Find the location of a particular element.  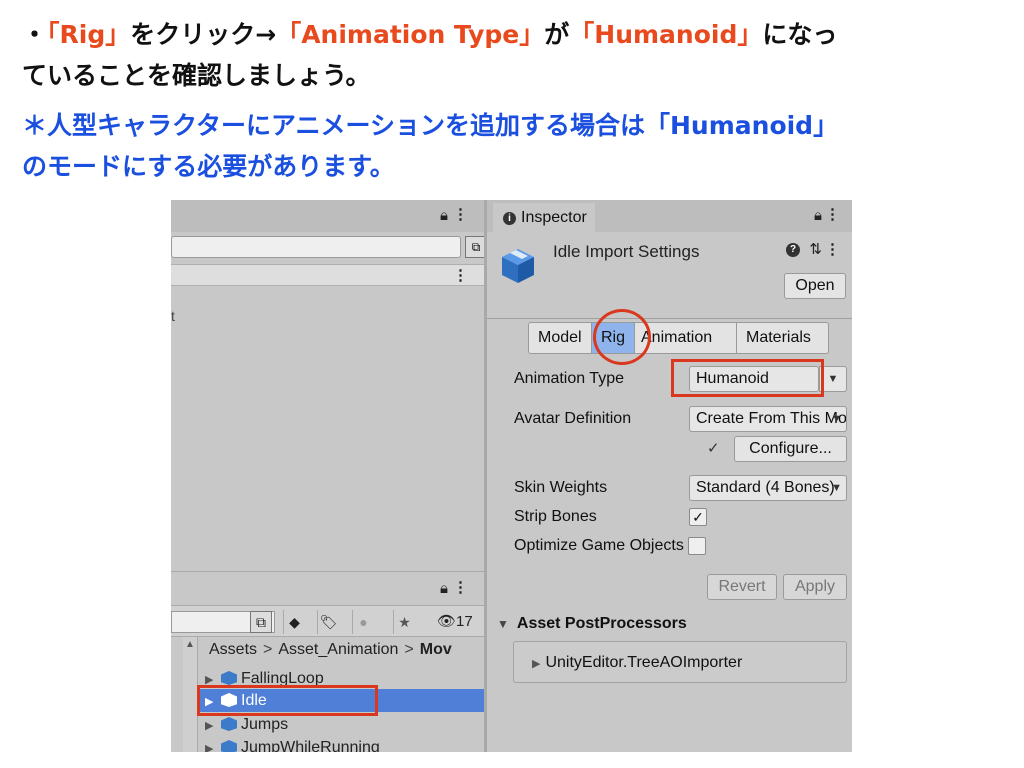

foldout-arrow-icon: ▼ is located at coordinates (503, 624).